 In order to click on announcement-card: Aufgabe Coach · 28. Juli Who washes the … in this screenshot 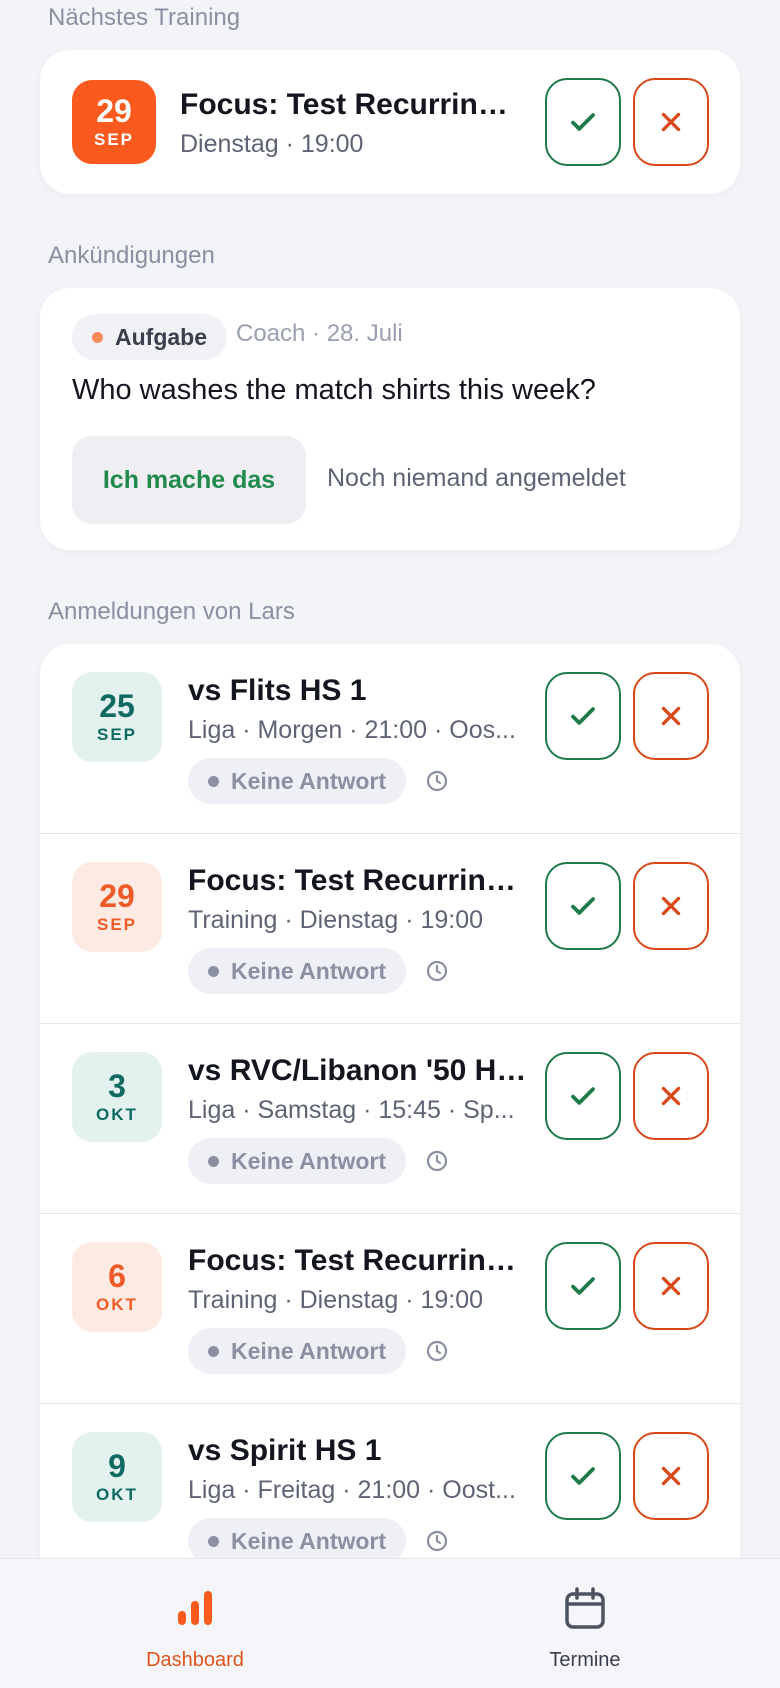, I will do `click(390, 419)`.